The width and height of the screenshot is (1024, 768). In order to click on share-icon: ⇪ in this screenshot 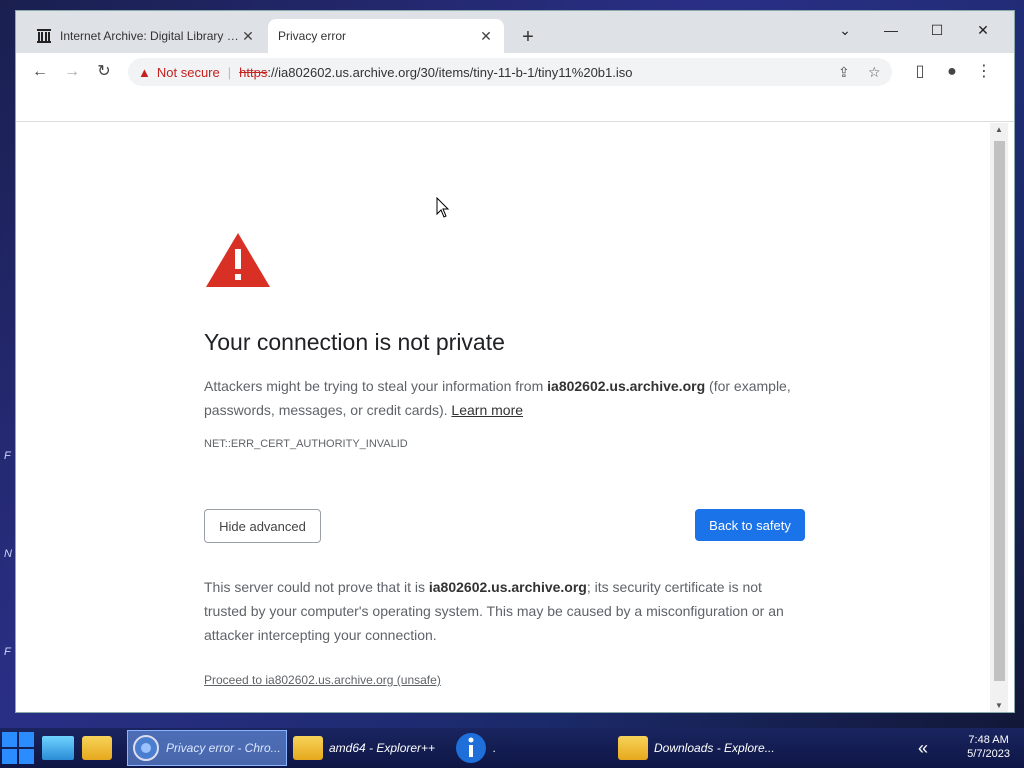, I will do `click(844, 72)`.